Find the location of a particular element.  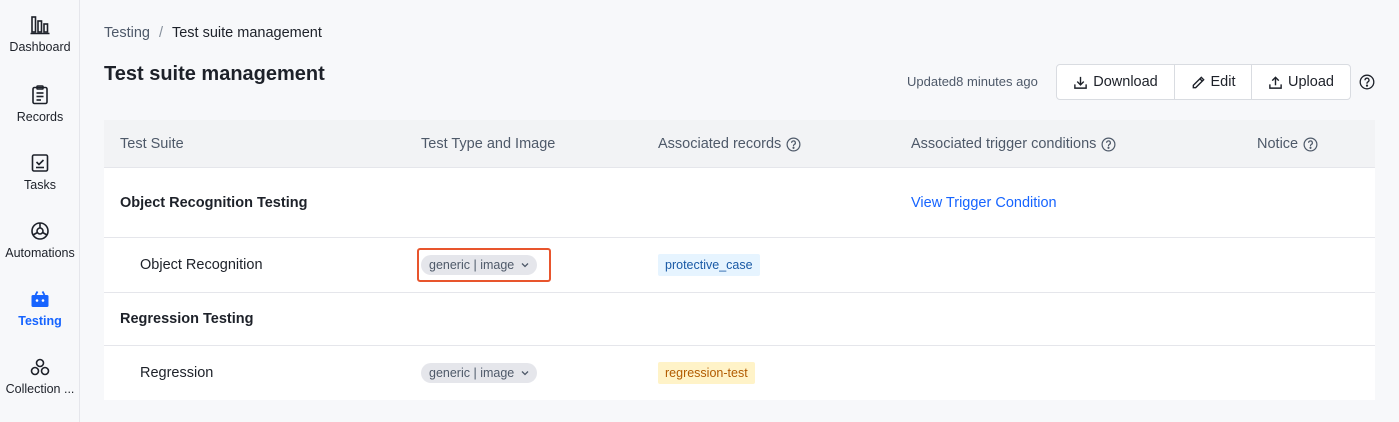

breadcrumb-current: Test suite management is located at coordinates (246, 33).